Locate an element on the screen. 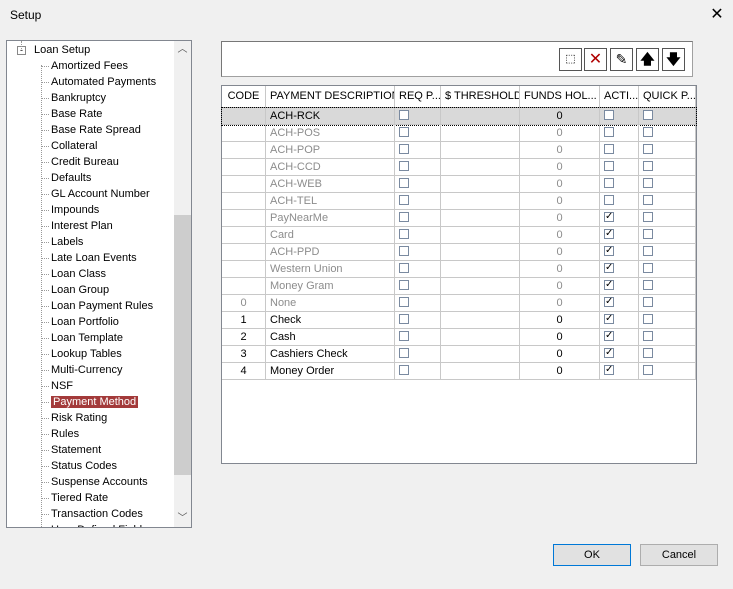 This screenshot has height=589, width=733. tree-item: Loan Payment Rules is located at coordinates (97, 306).